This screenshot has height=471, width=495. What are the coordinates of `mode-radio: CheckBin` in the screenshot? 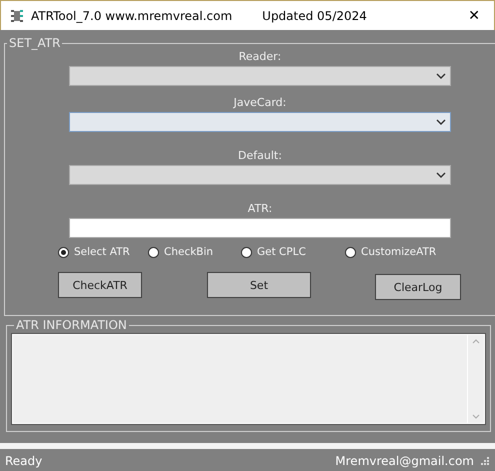 It's located at (194, 252).